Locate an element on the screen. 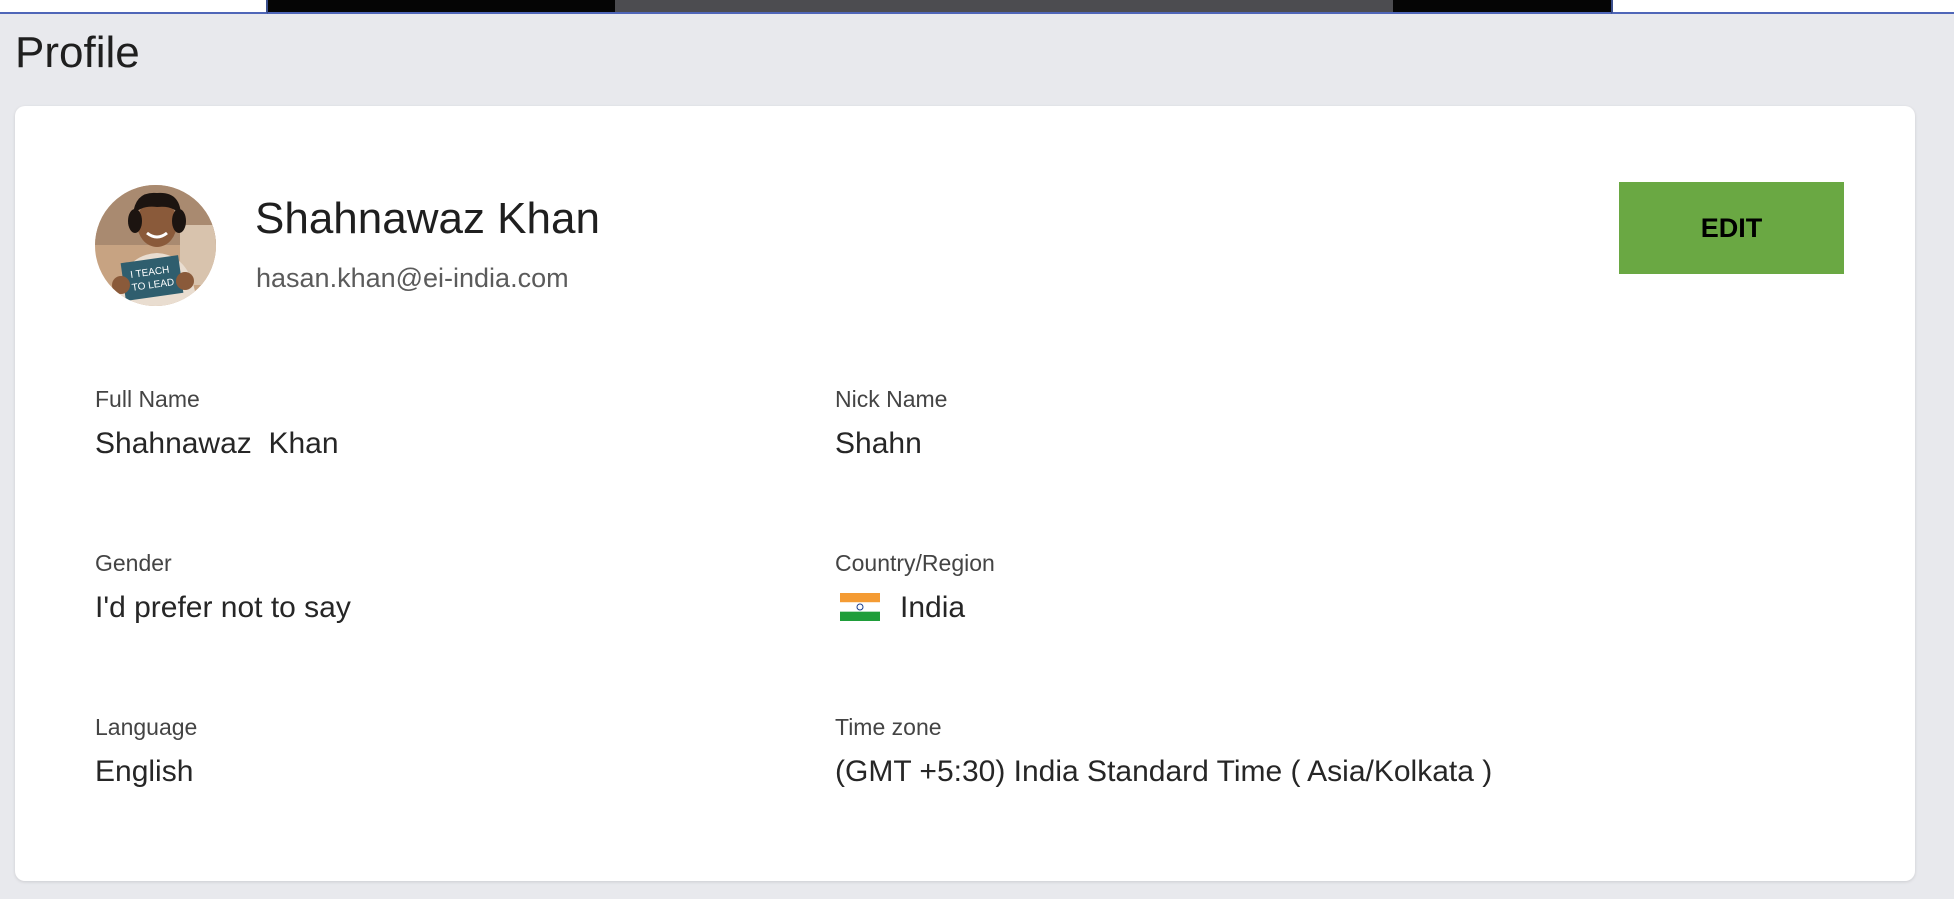  language-value: English is located at coordinates (144, 771).